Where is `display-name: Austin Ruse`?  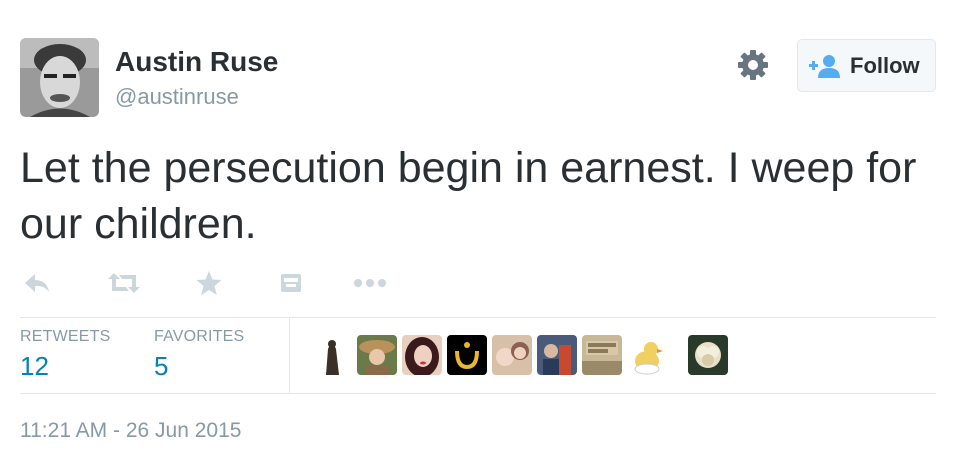
display-name: Austin Ruse is located at coordinates (196, 62).